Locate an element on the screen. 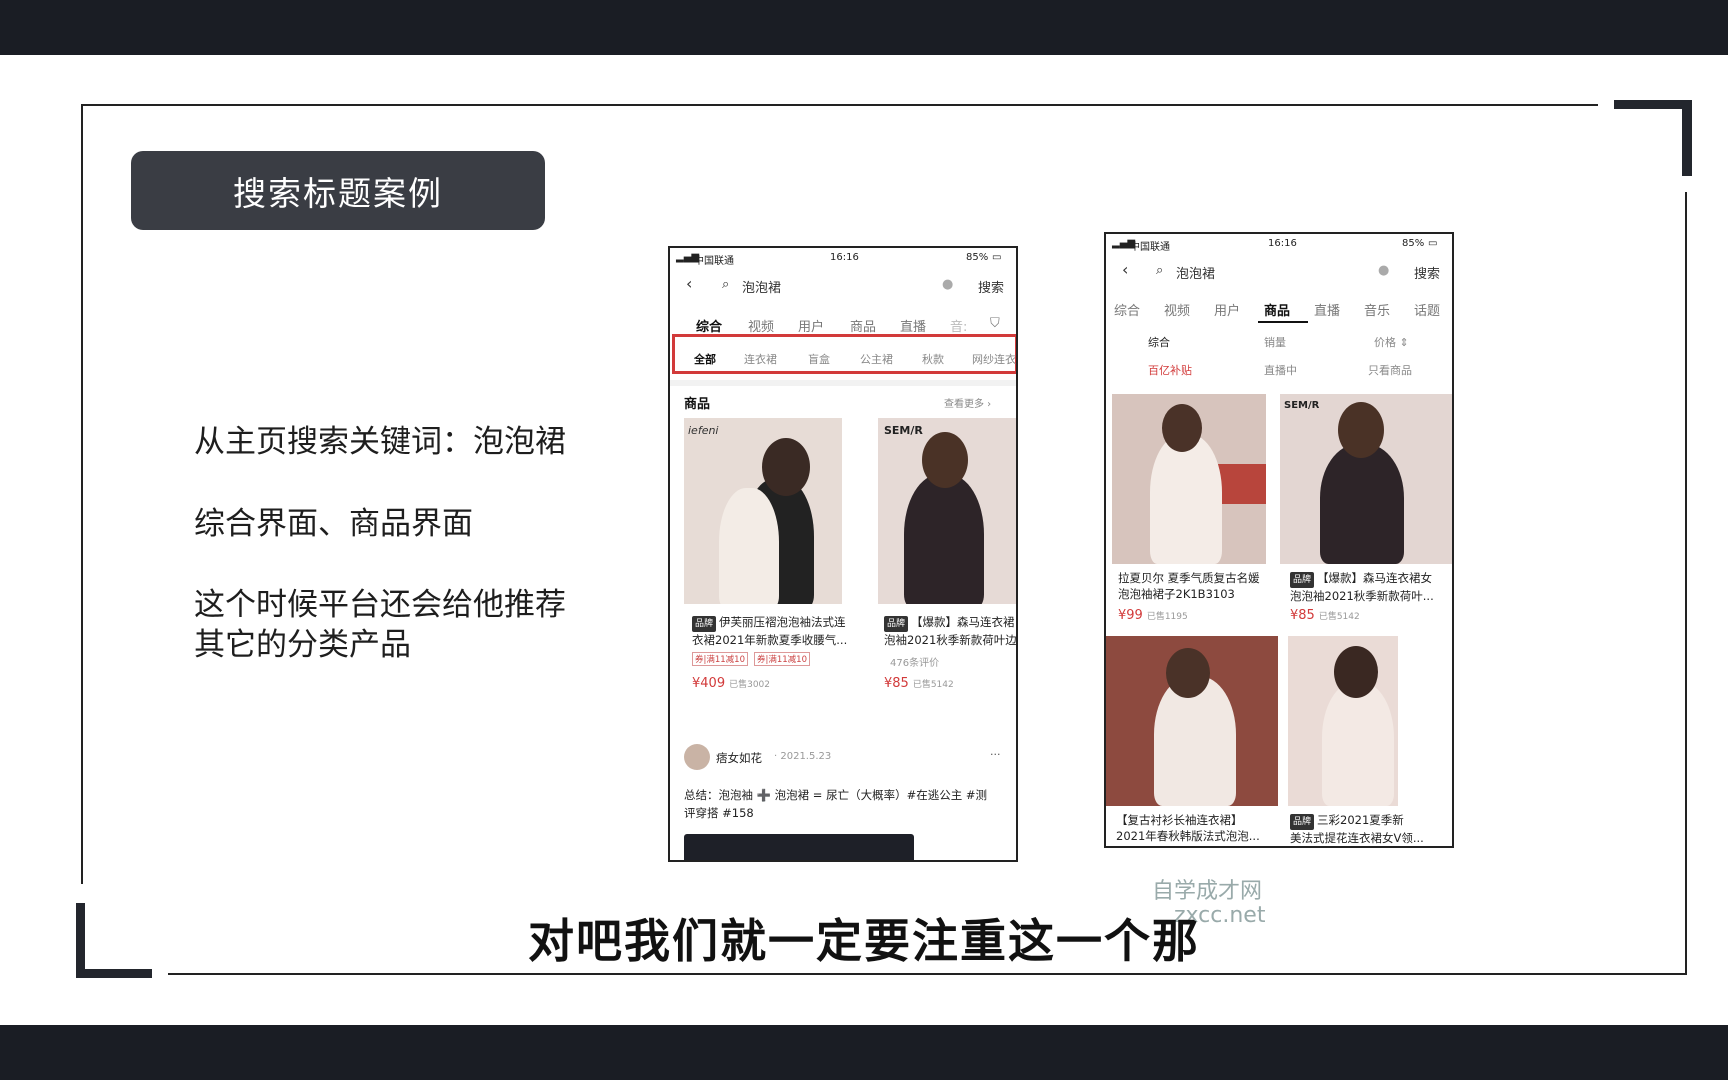 This screenshot has height=1080, width=1728. frame-left-line is located at coordinates (82, 494).